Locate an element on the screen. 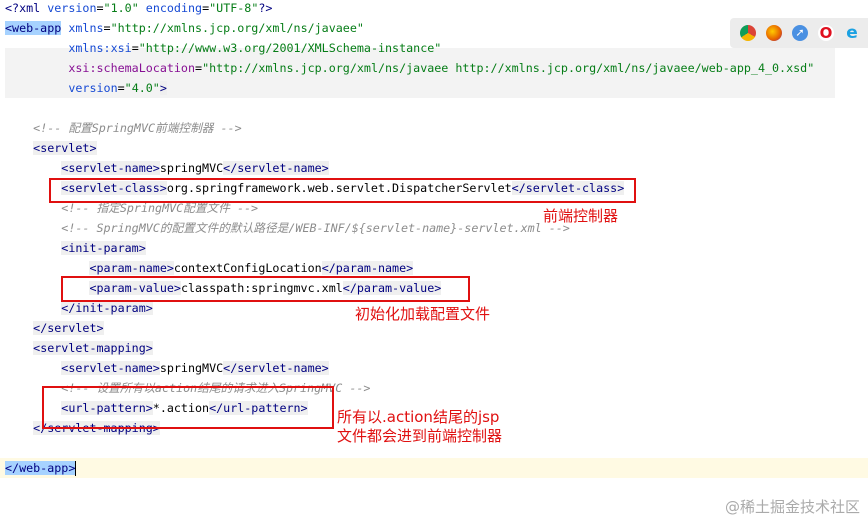 The height and width of the screenshot is (523, 868). code-line: <!-- 配置SpringMVC前端控制器 --> is located at coordinates (434, 128).